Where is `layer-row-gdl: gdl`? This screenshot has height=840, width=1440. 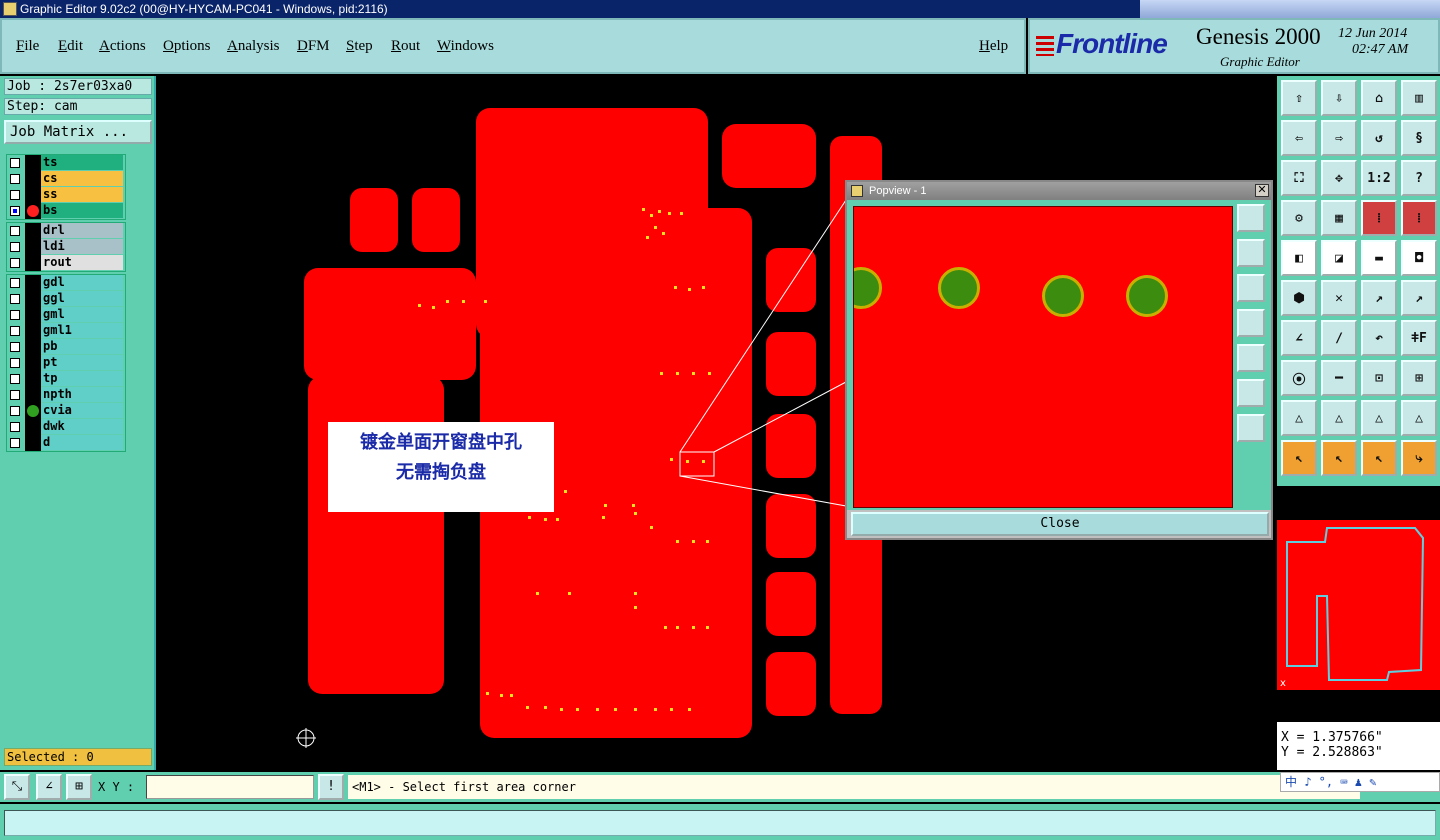
layer-row-gdl: gdl is located at coordinates (66, 283).